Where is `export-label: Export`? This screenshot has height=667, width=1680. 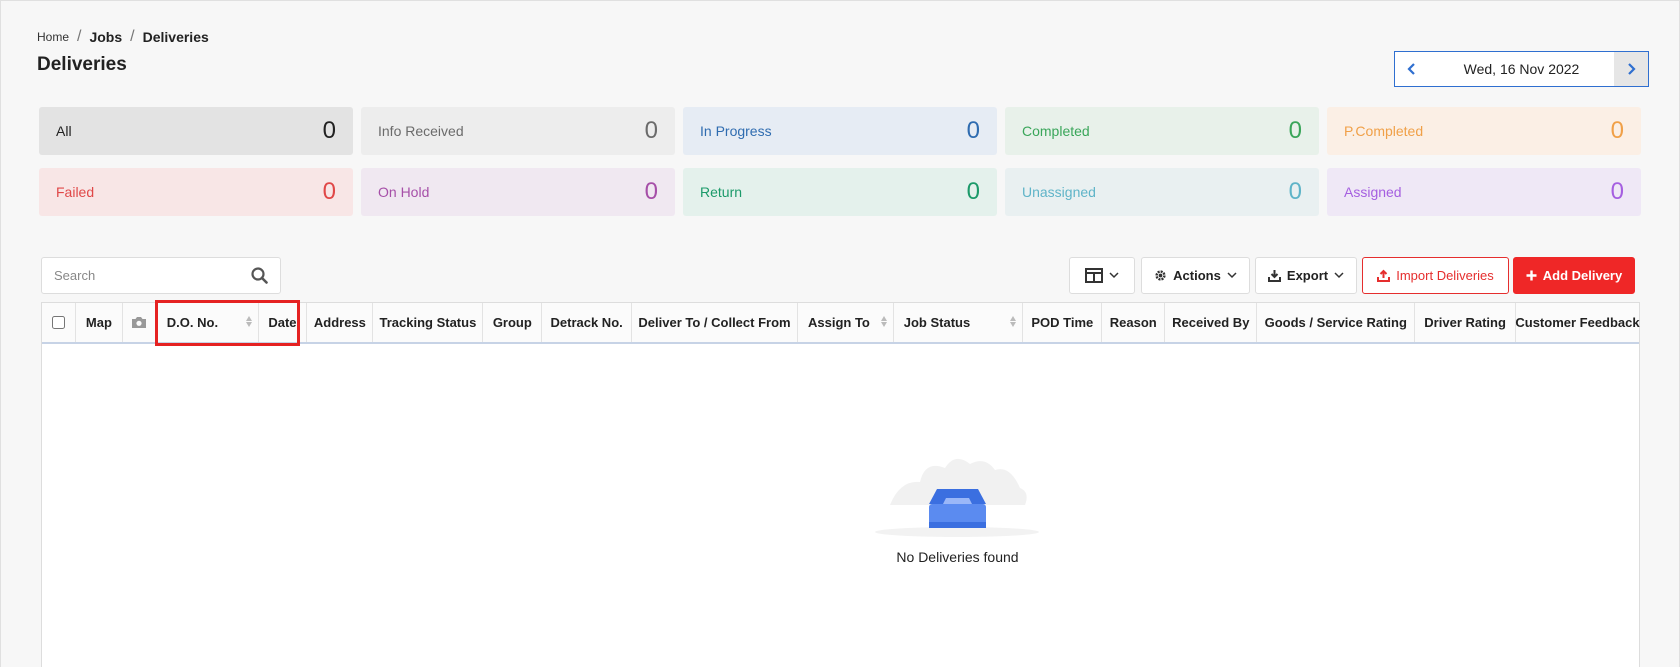 export-label: Export is located at coordinates (1307, 275).